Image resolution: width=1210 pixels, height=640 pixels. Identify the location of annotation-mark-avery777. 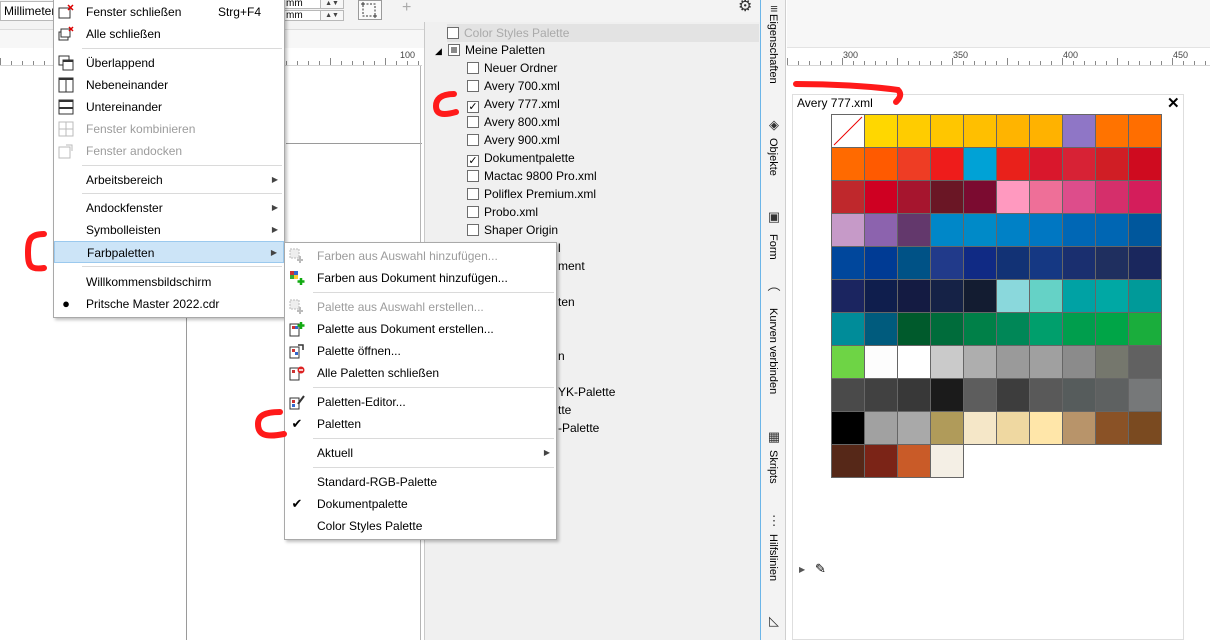
(445, 104).